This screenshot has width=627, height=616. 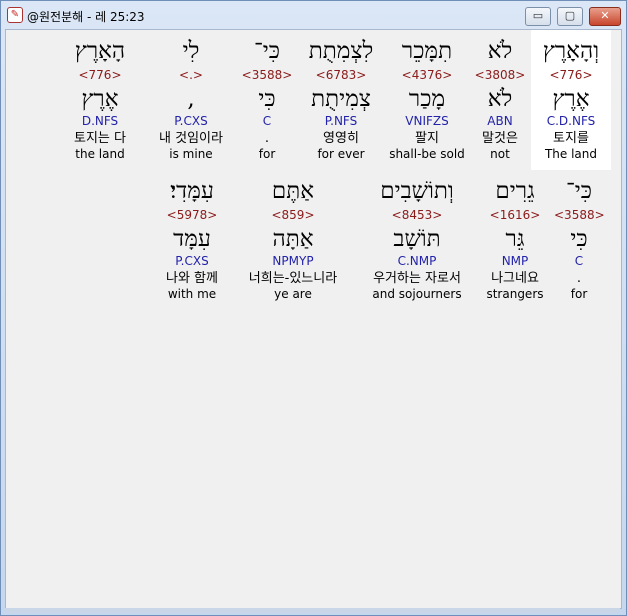 What do you see at coordinates (100, 154) in the screenshot?
I see `english-gloss: the land` at bounding box center [100, 154].